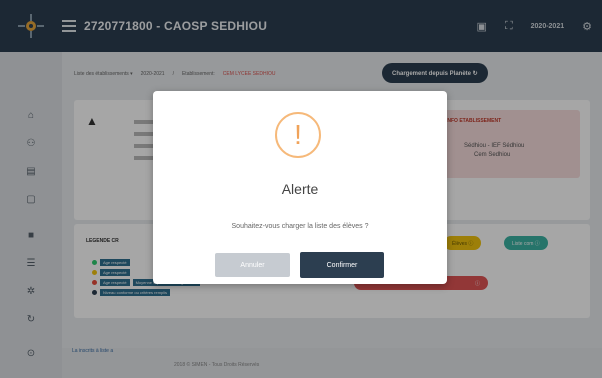  What do you see at coordinates (342, 265) in the screenshot?
I see `confirm-button: Confirmer` at bounding box center [342, 265].